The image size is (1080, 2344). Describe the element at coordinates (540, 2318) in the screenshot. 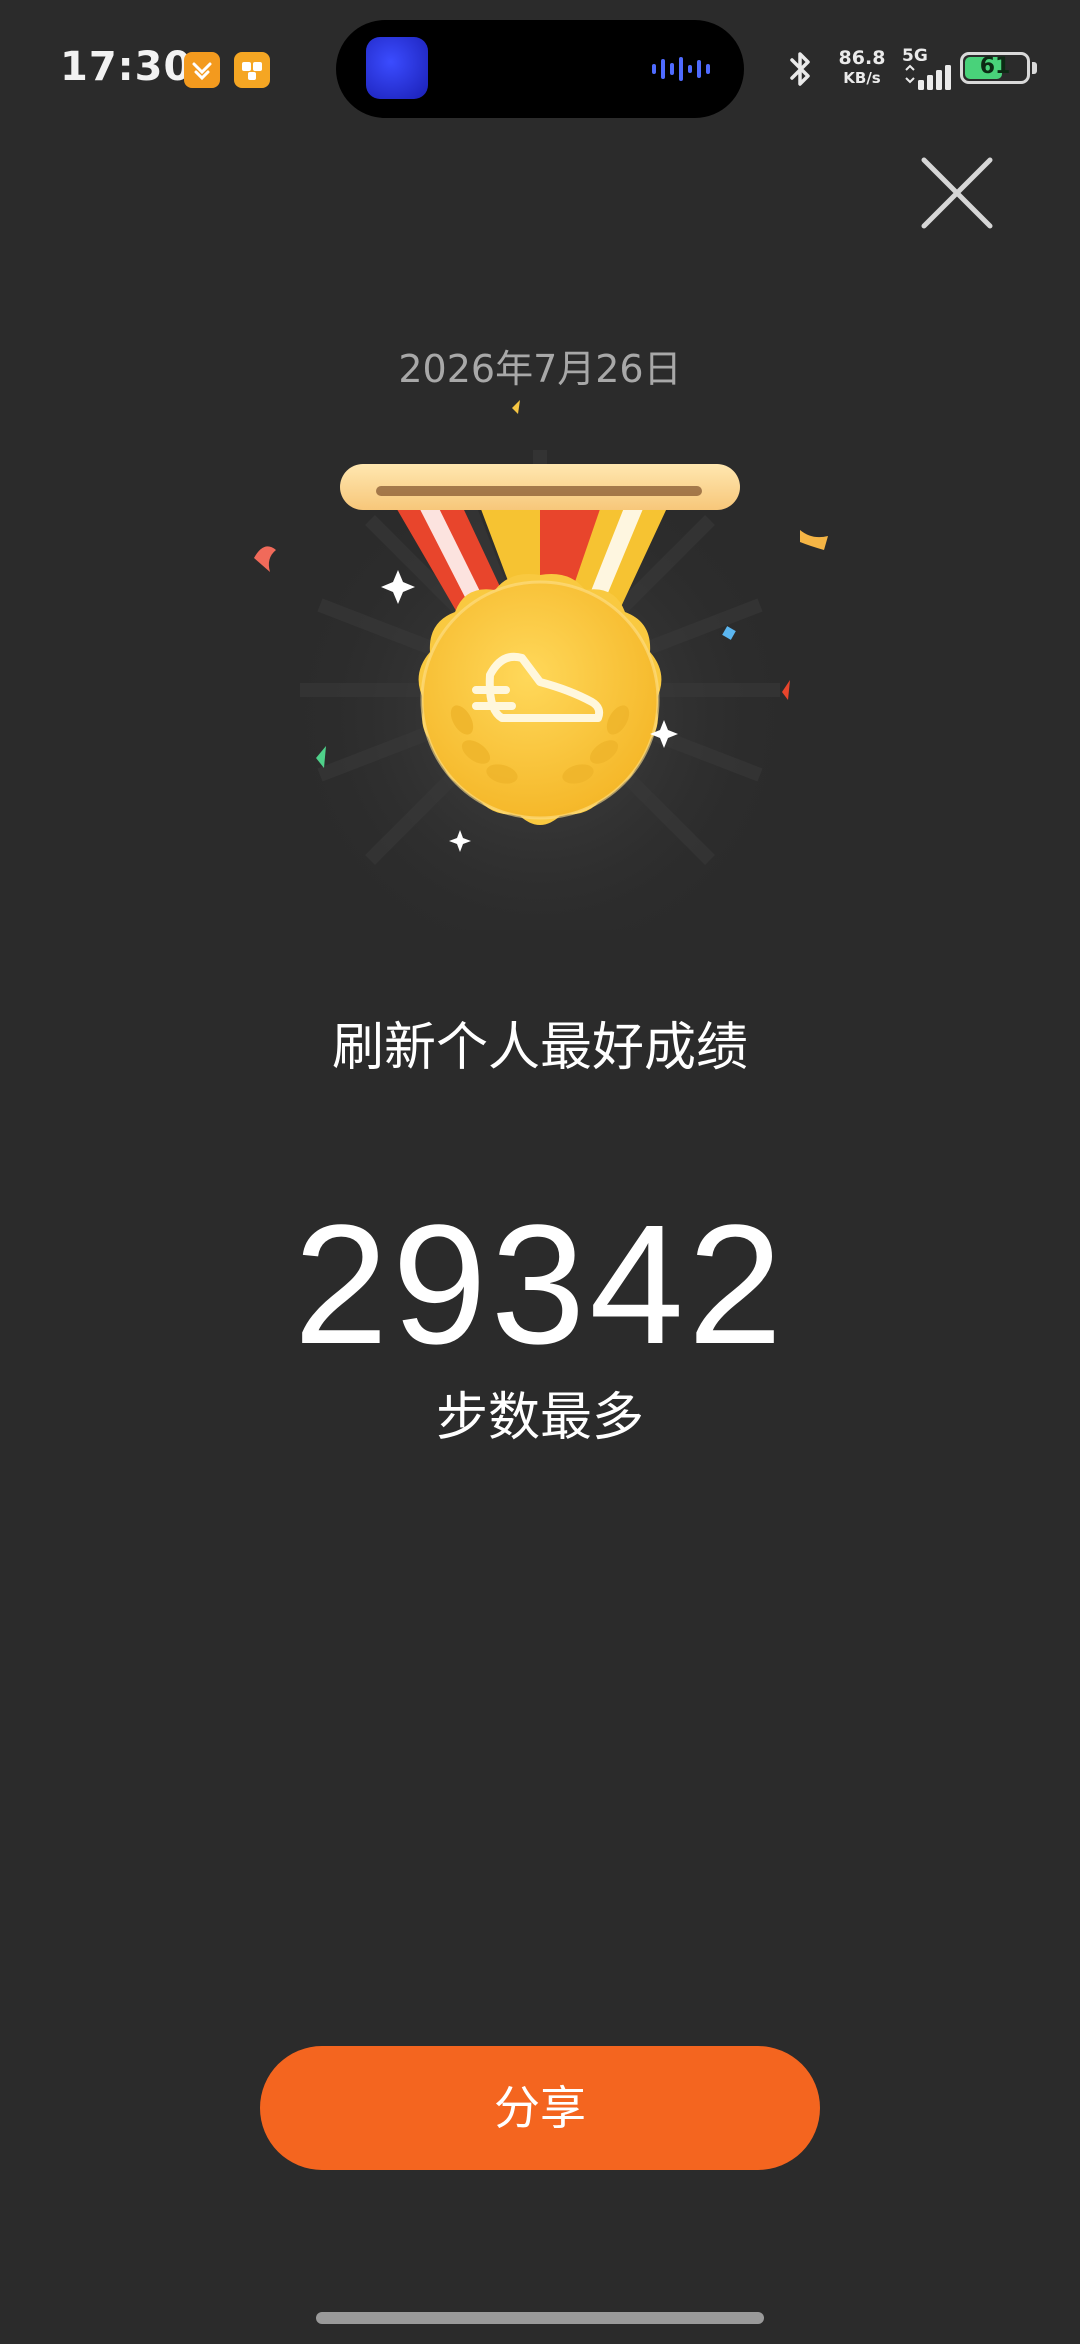

I see `home-indicator` at that location.